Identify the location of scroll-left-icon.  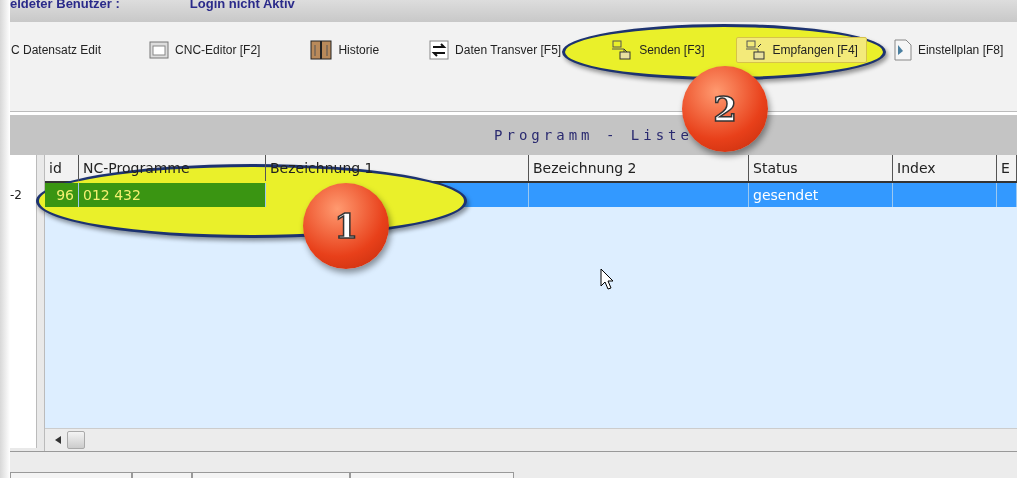
(58, 440).